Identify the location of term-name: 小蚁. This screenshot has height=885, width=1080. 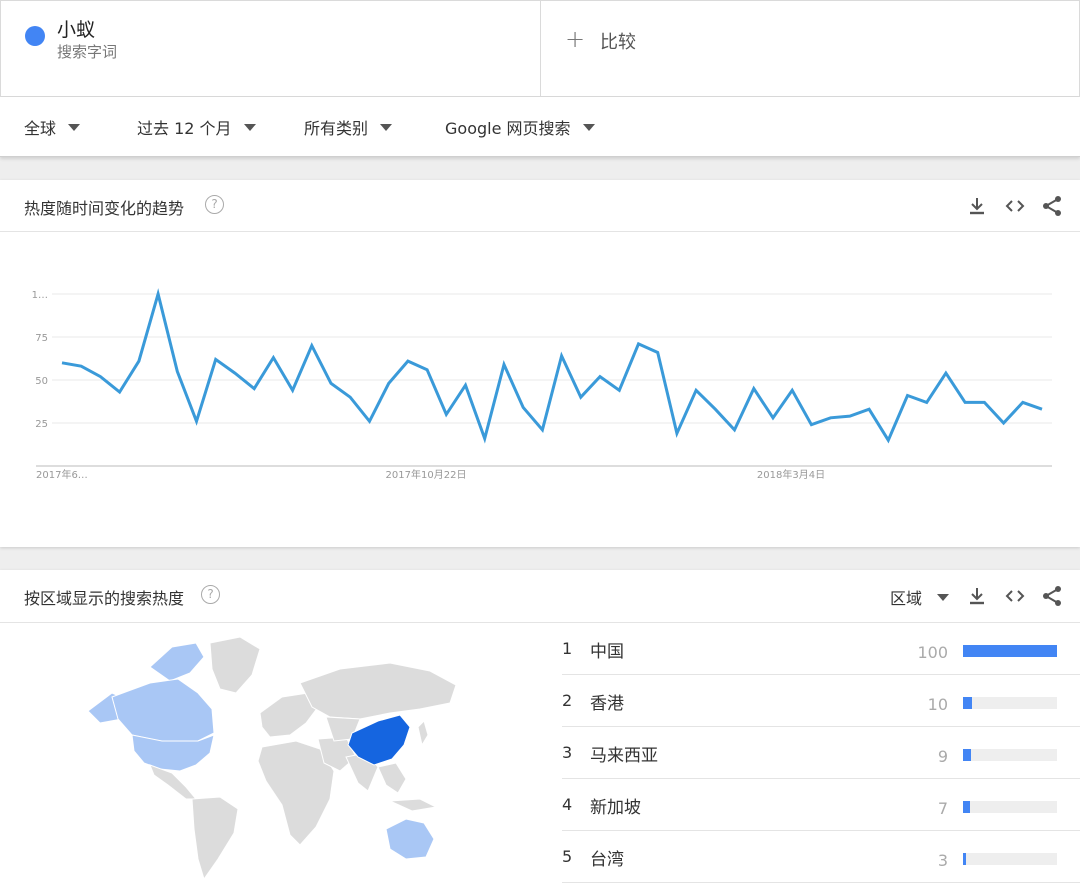
(76, 30).